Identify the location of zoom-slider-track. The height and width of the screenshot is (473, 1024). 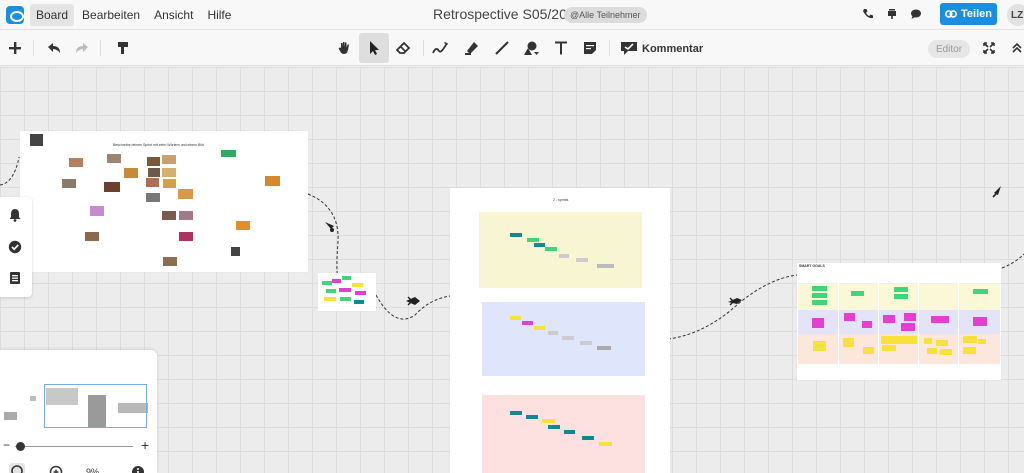
(74, 446).